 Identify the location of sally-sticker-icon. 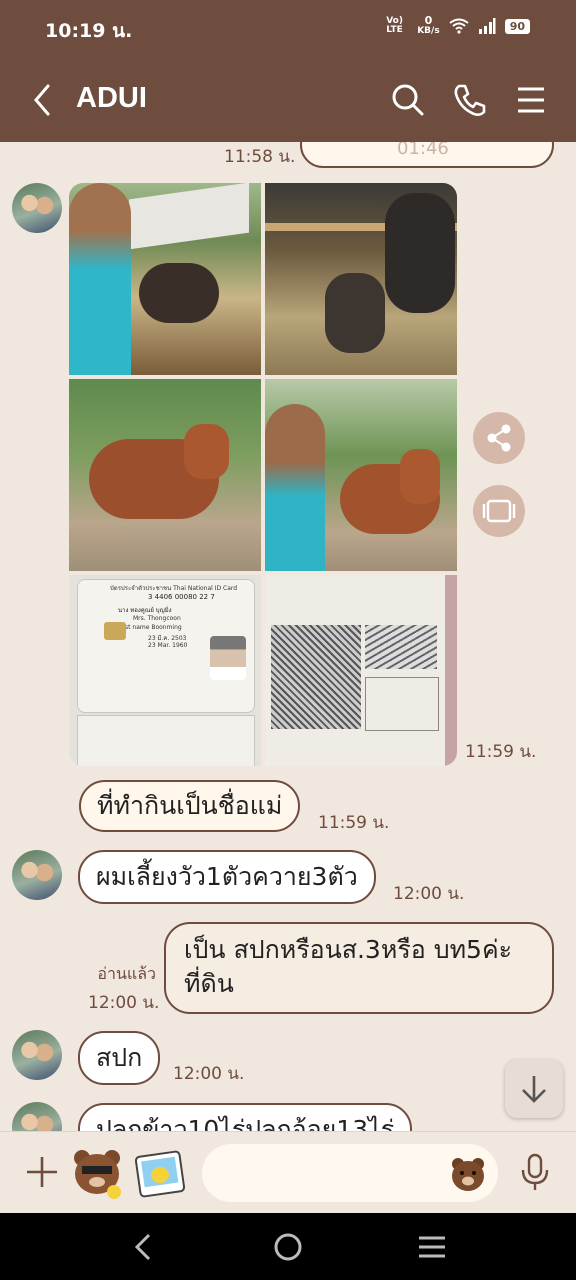
(160, 1174).